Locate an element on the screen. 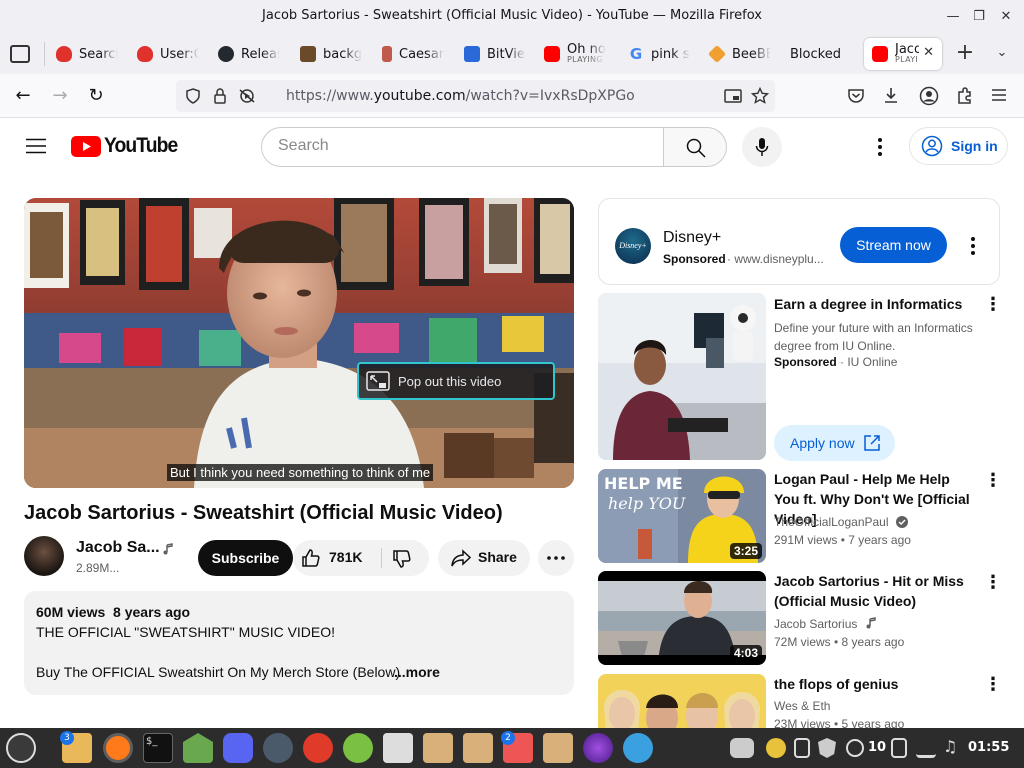 The width and height of the screenshot is (1024, 768). reload-button: ↻ is located at coordinates (96, 96).